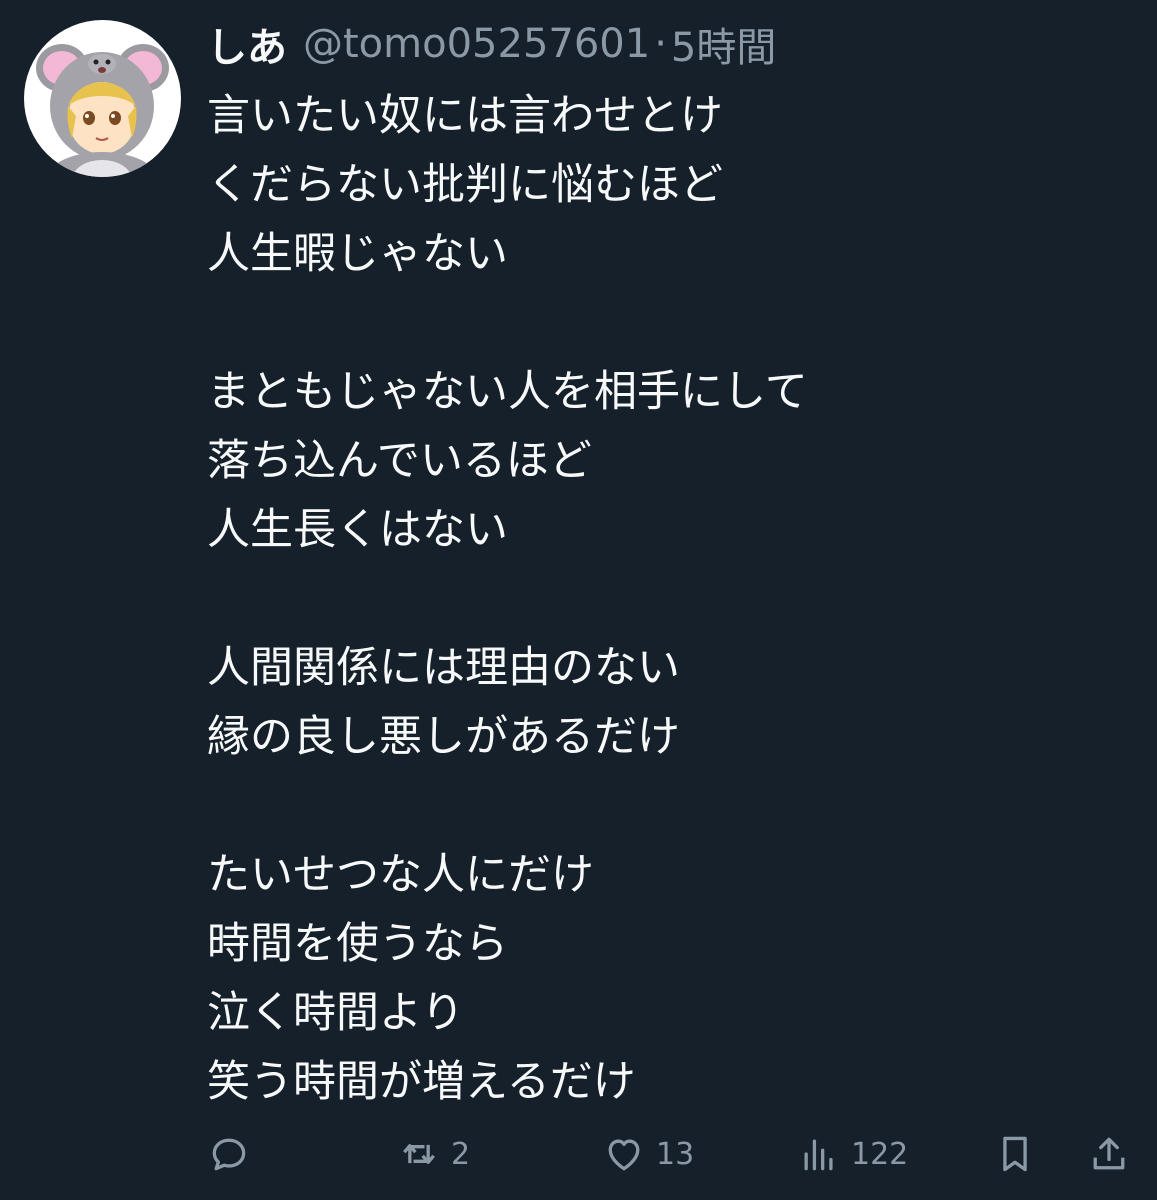 The height and width of the screenshot is (1200, 1157). What do you see at coordinates (102, 110) in the screenshot?
I see `chinchilla-avatar-icon` at bounding box center [102, 110].